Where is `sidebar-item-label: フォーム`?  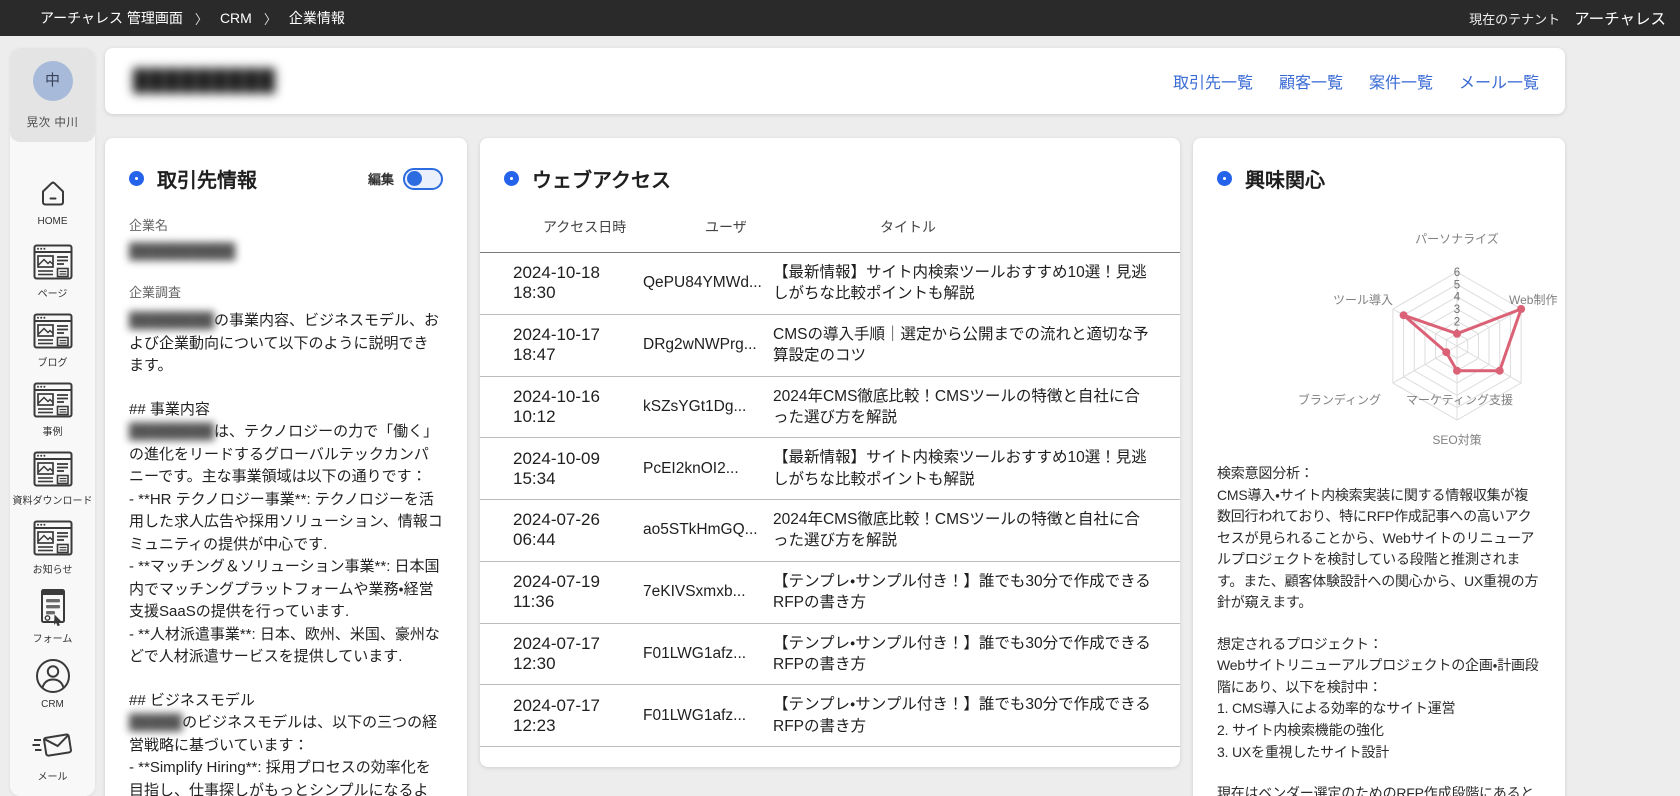
sidebar-item-label: フォーム is located at coordinates (52, 639).